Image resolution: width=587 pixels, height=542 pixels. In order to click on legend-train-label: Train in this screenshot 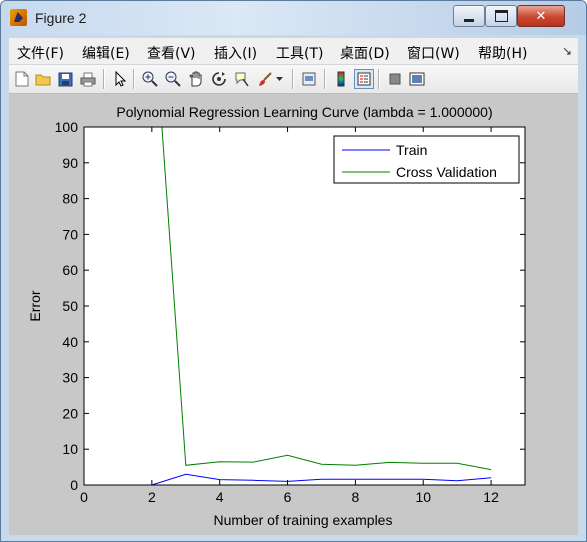, I will do `click(411, 150)`.